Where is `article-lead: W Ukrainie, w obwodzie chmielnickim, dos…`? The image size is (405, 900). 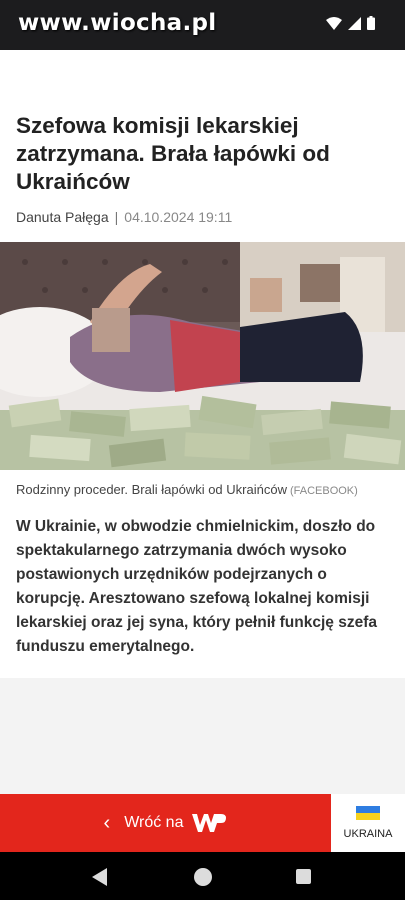
article-lead: W Ukrainie, w obwodzie chmielnickim, dos… is located at coordinates (196, 586).